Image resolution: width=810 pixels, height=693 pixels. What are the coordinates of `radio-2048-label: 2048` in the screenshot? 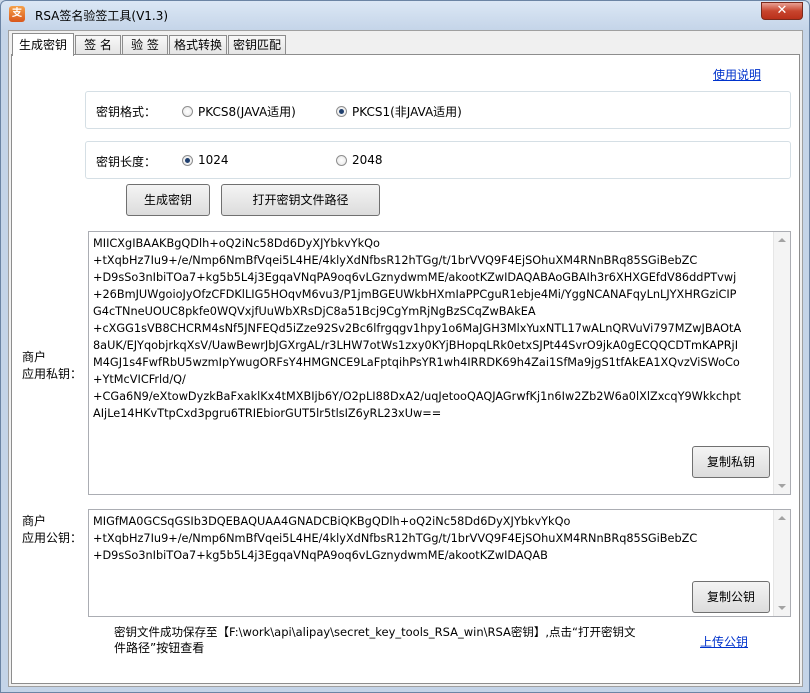 It's located at (367, 160).